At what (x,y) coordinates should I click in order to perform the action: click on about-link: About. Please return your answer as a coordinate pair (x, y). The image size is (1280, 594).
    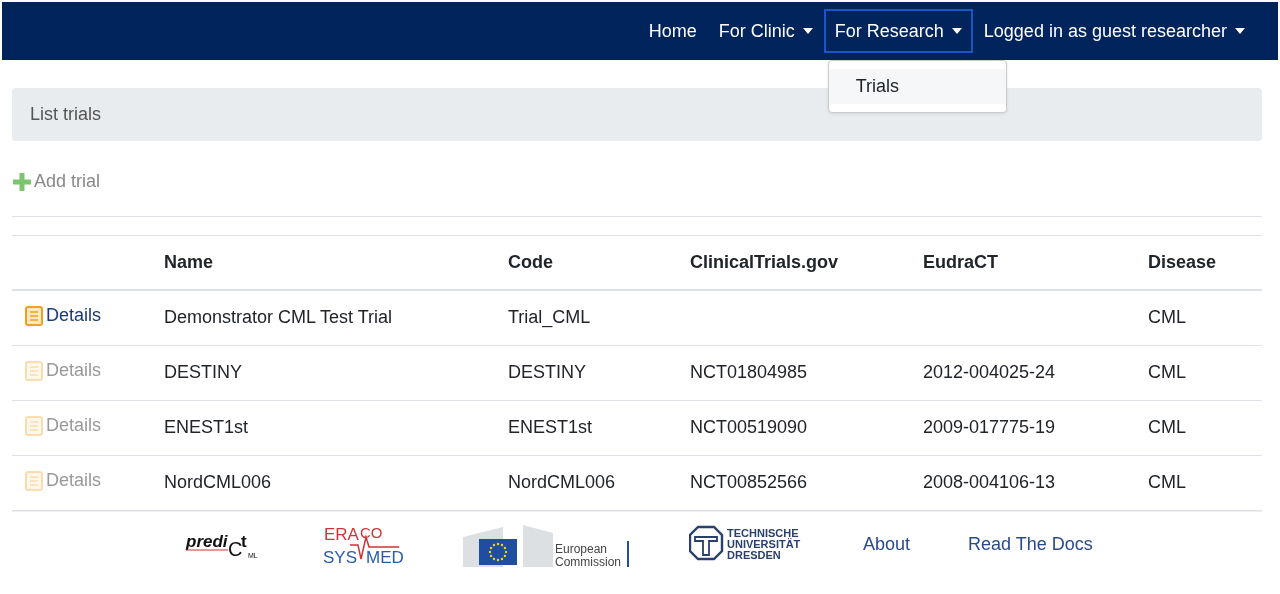
    Looking at the image, I should click on (887, 544).